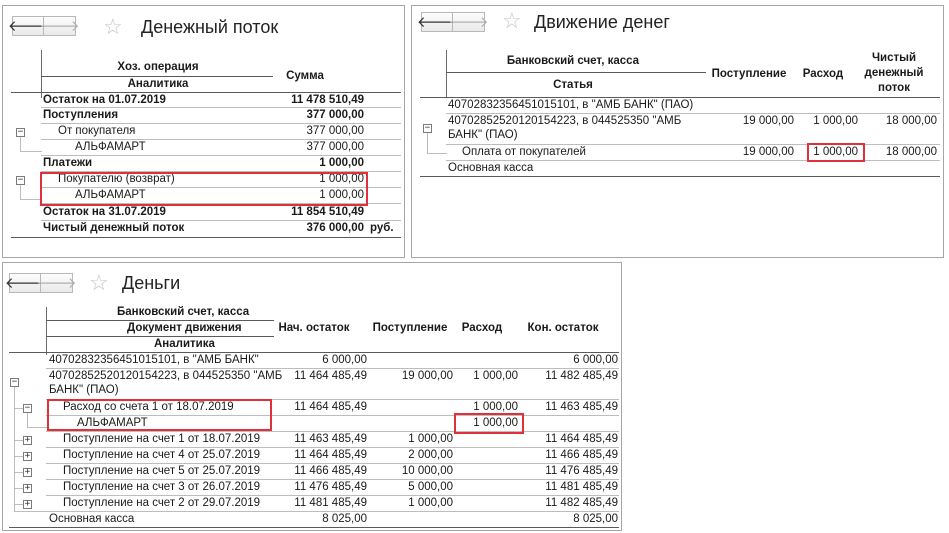 The width and height of the screenshot is (949, 533). What do you see at coordinates (482, 328) in the screenshot?
I see `header-expense: Расход` at bounding box center [482, 328].